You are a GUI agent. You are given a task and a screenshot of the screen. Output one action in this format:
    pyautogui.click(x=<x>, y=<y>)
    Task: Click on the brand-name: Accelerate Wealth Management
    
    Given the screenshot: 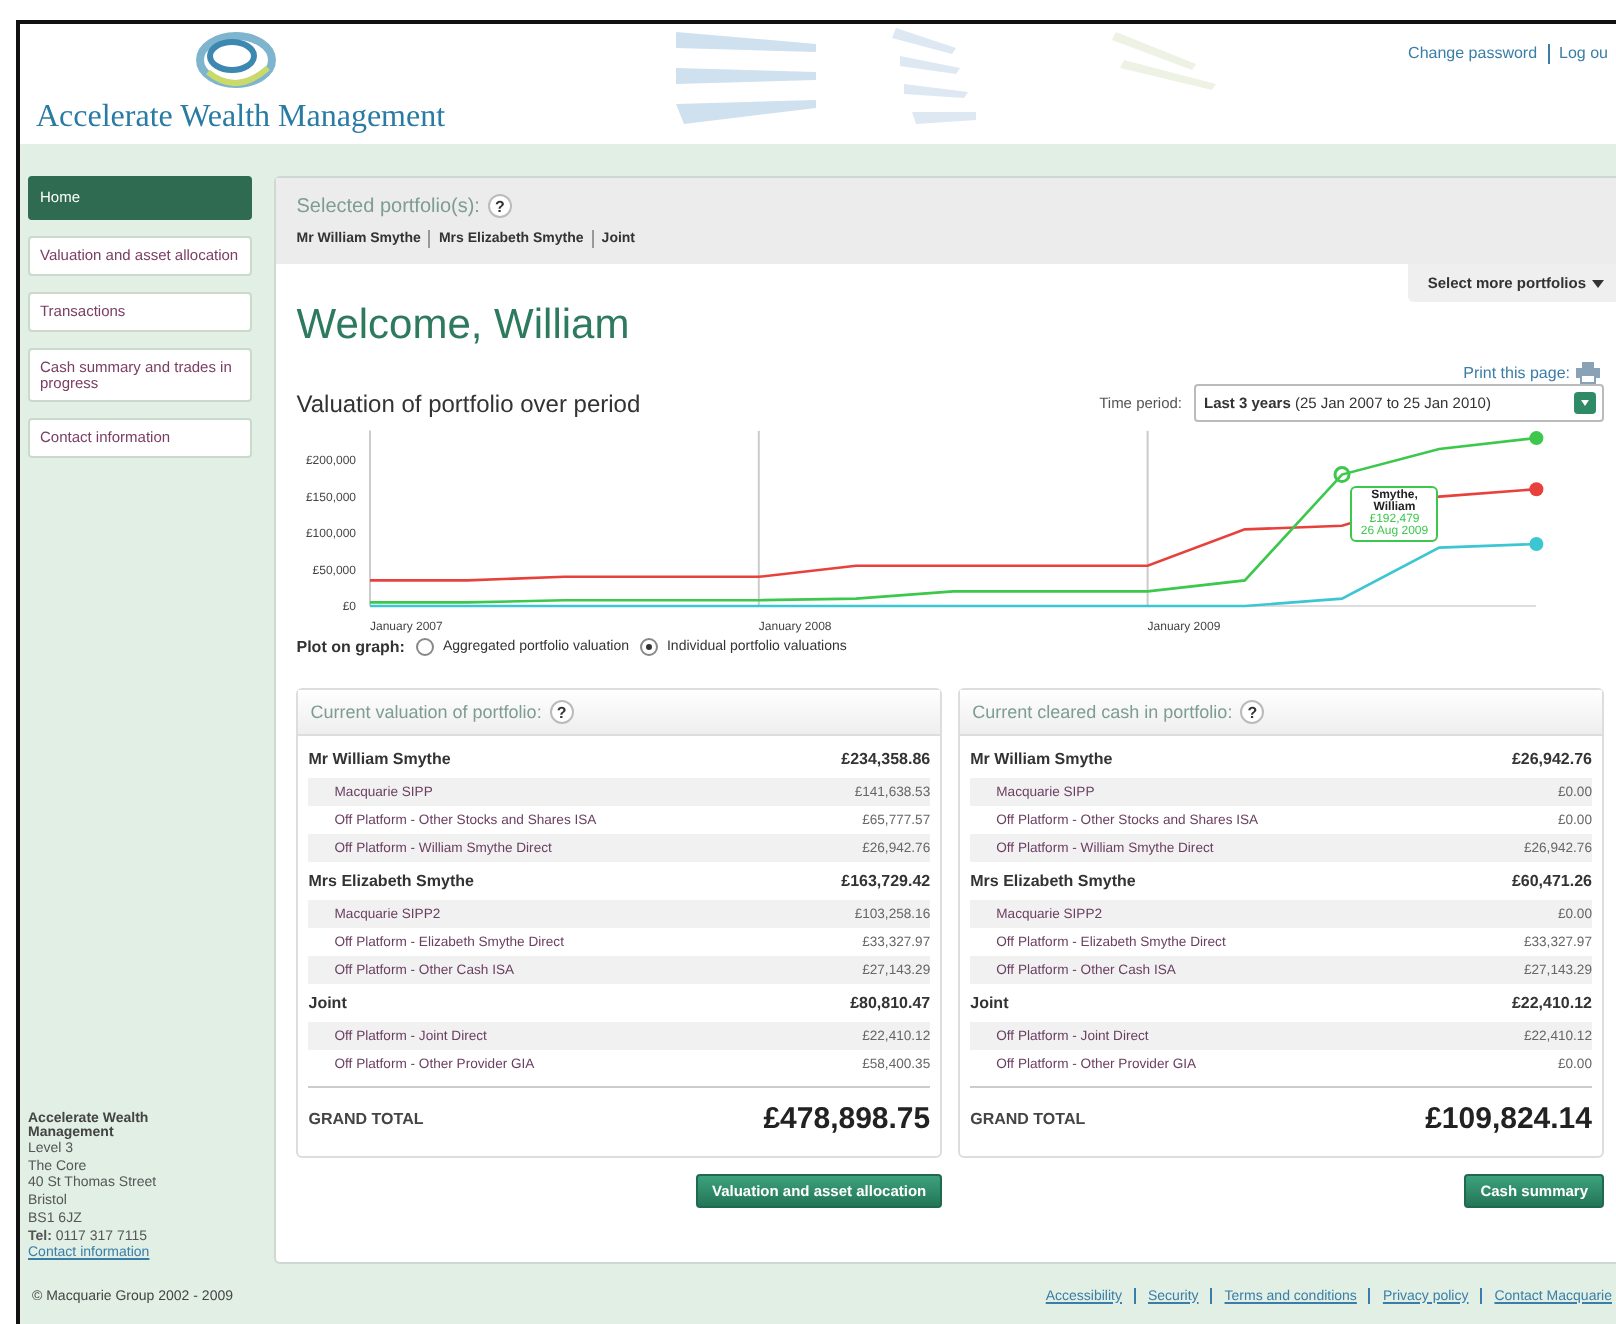 What is the action you would take?
    pyautogui.click(x=242, y=118)
    